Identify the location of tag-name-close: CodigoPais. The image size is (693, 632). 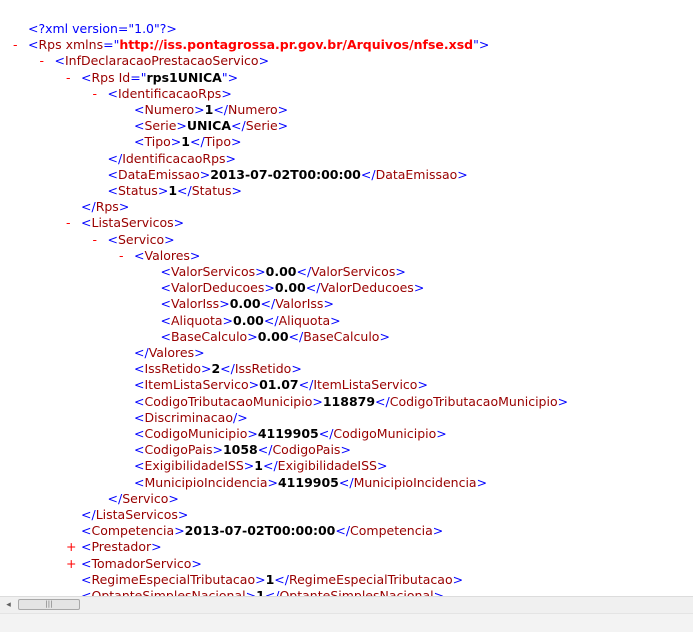
(306, 450).